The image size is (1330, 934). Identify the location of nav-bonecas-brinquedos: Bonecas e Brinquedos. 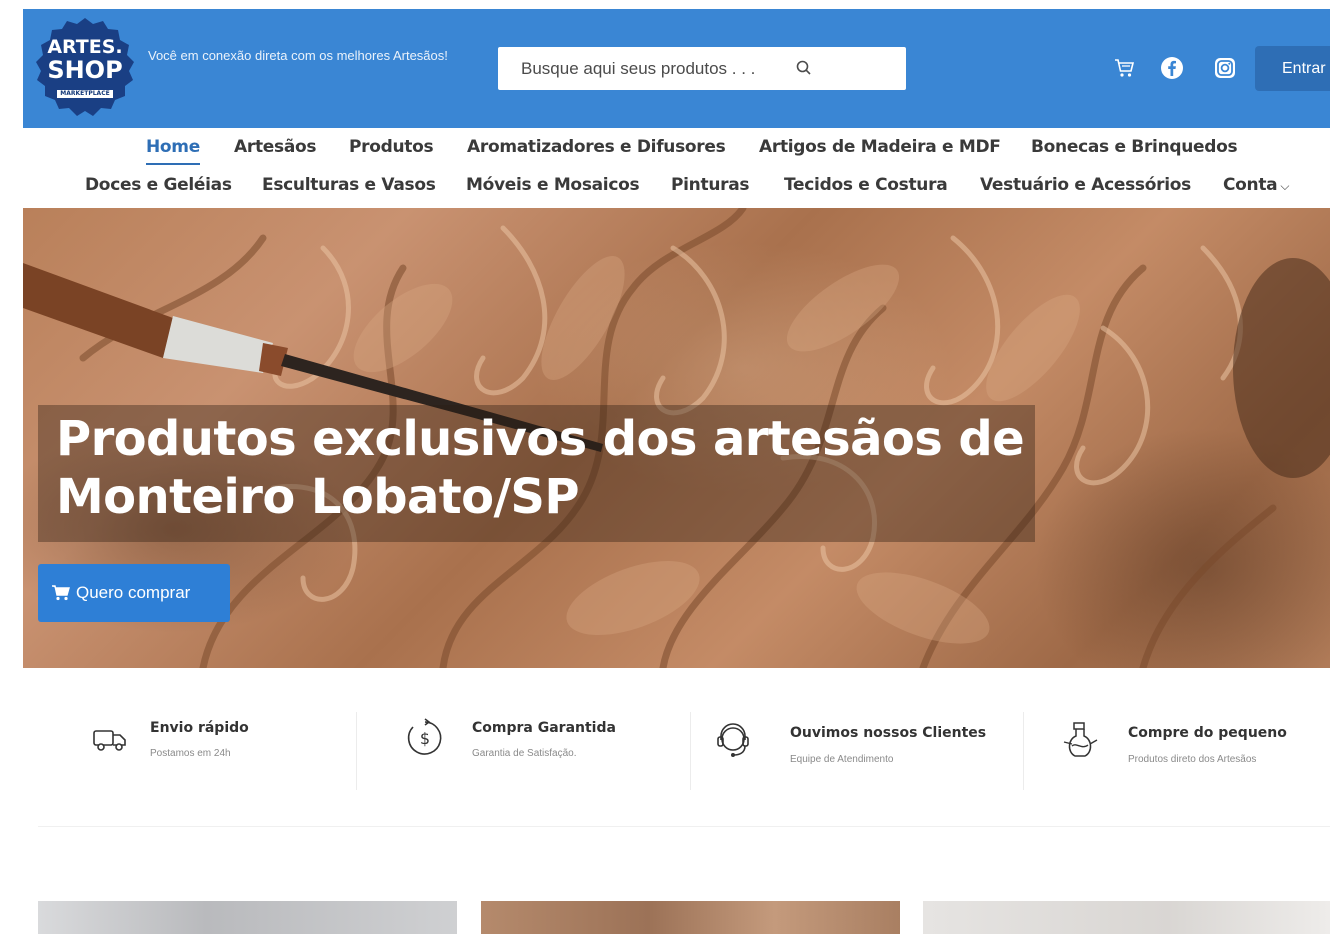
(1134, 147).